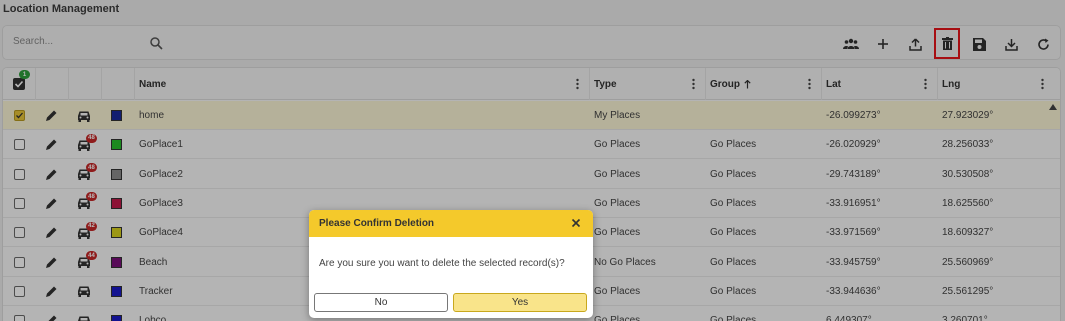 This screenshot has height=321, width=1065. What do you see at coordinates (377, 223) in the screenshot?
I see `dialog-title: Please Confirm Deletion` at bounding box center [377, 223].